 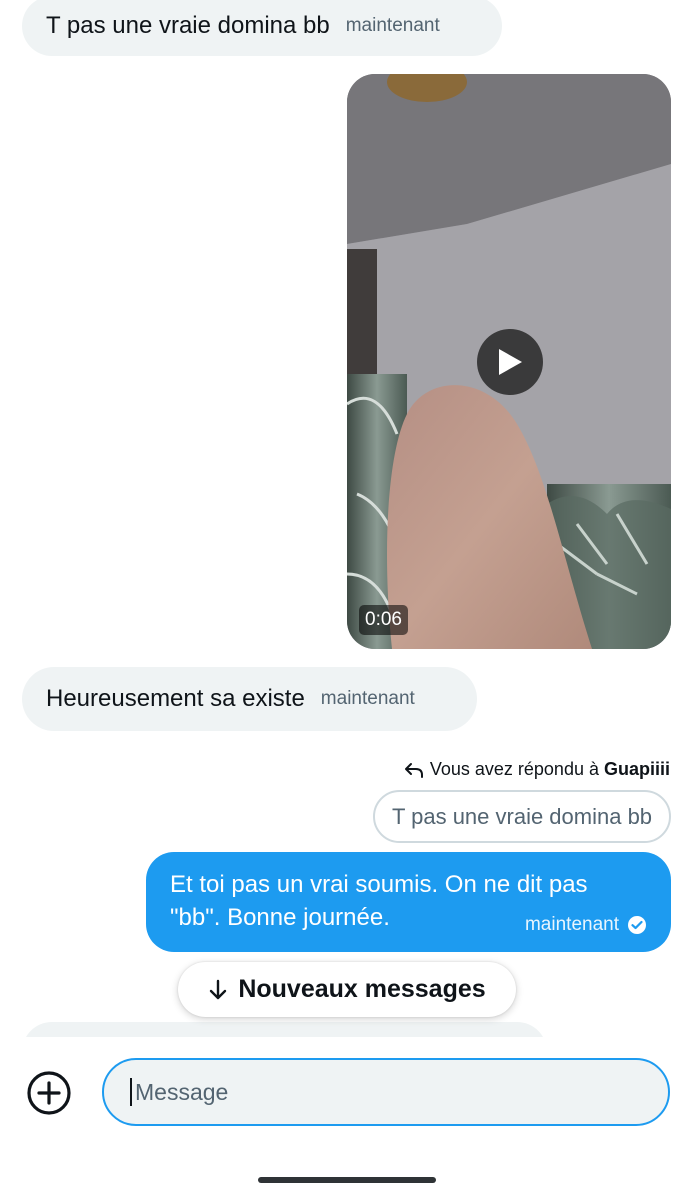 I want to click on message-meta: maintenant, so click(x=586, y=925).